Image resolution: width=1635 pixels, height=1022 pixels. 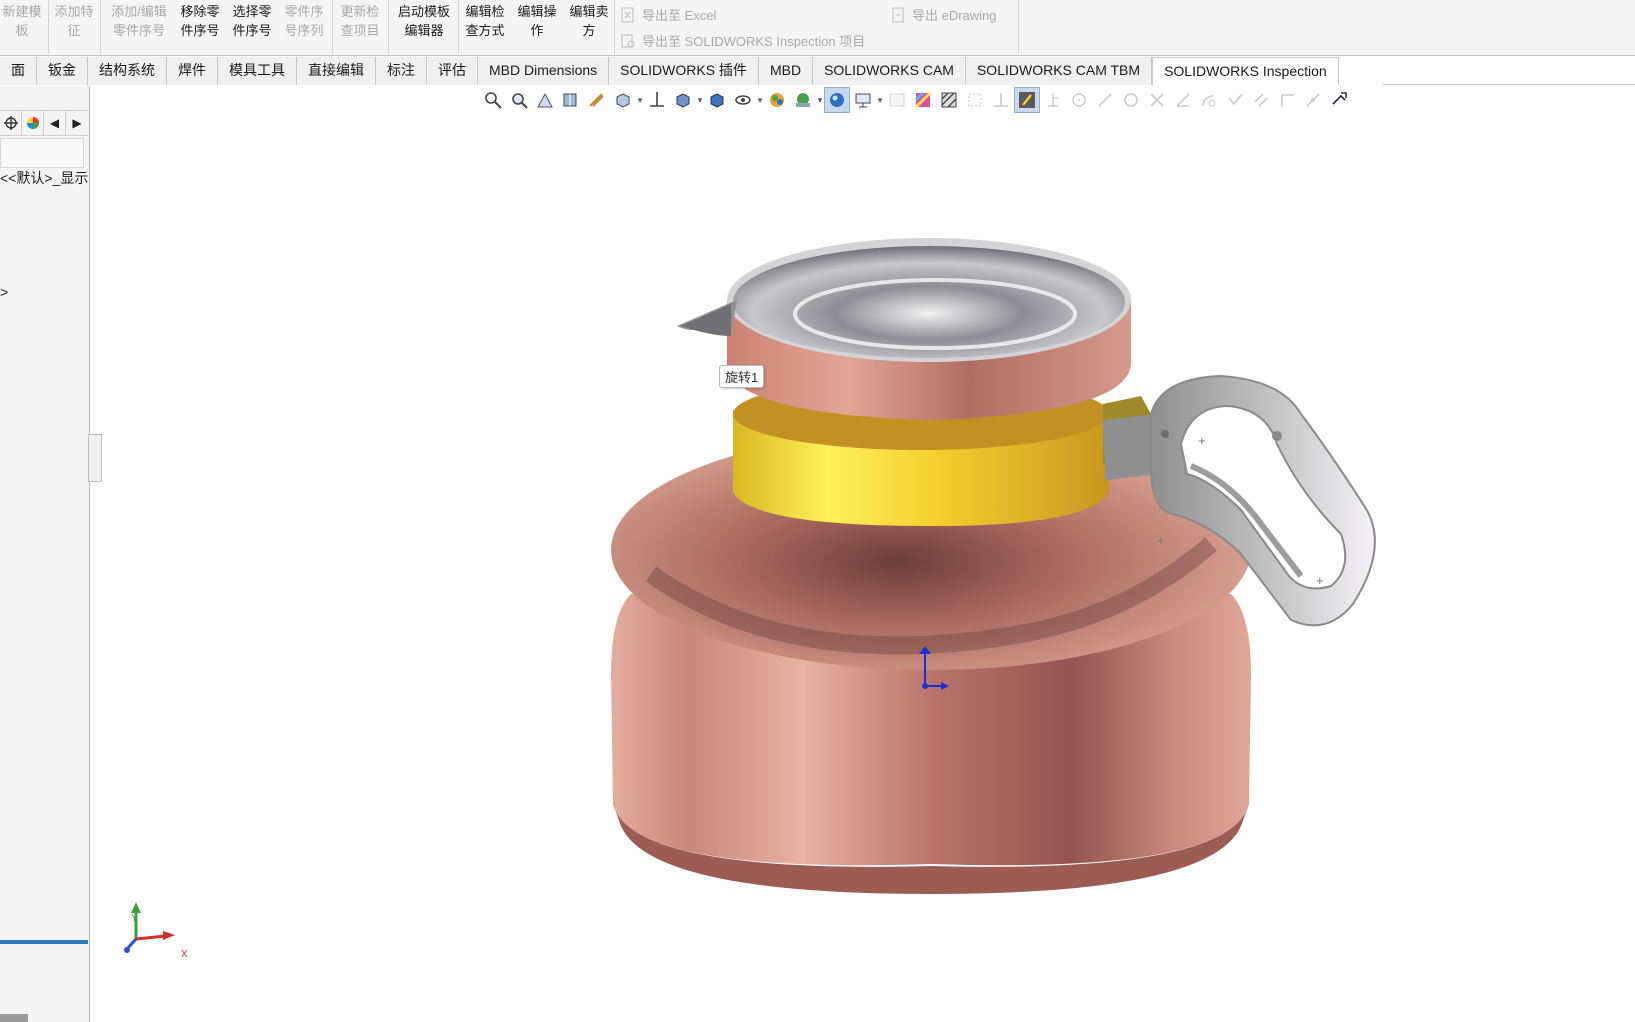 What do you see at coordinates (62, 71) in the screenshot?
I see `tab-1: 钣金` at bounding box center [62, 71].